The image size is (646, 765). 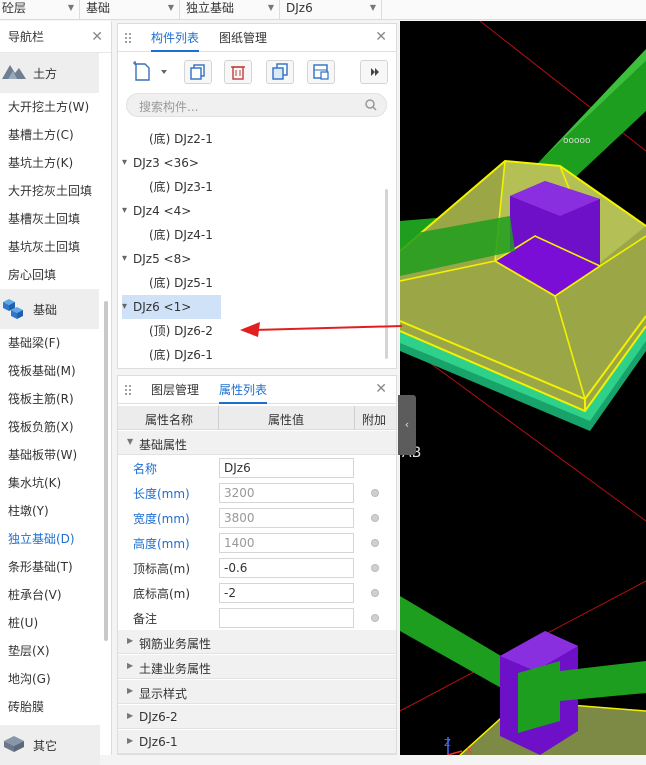 I want to click on nav-item: 条形基础(T), so click(x=55, y=567).